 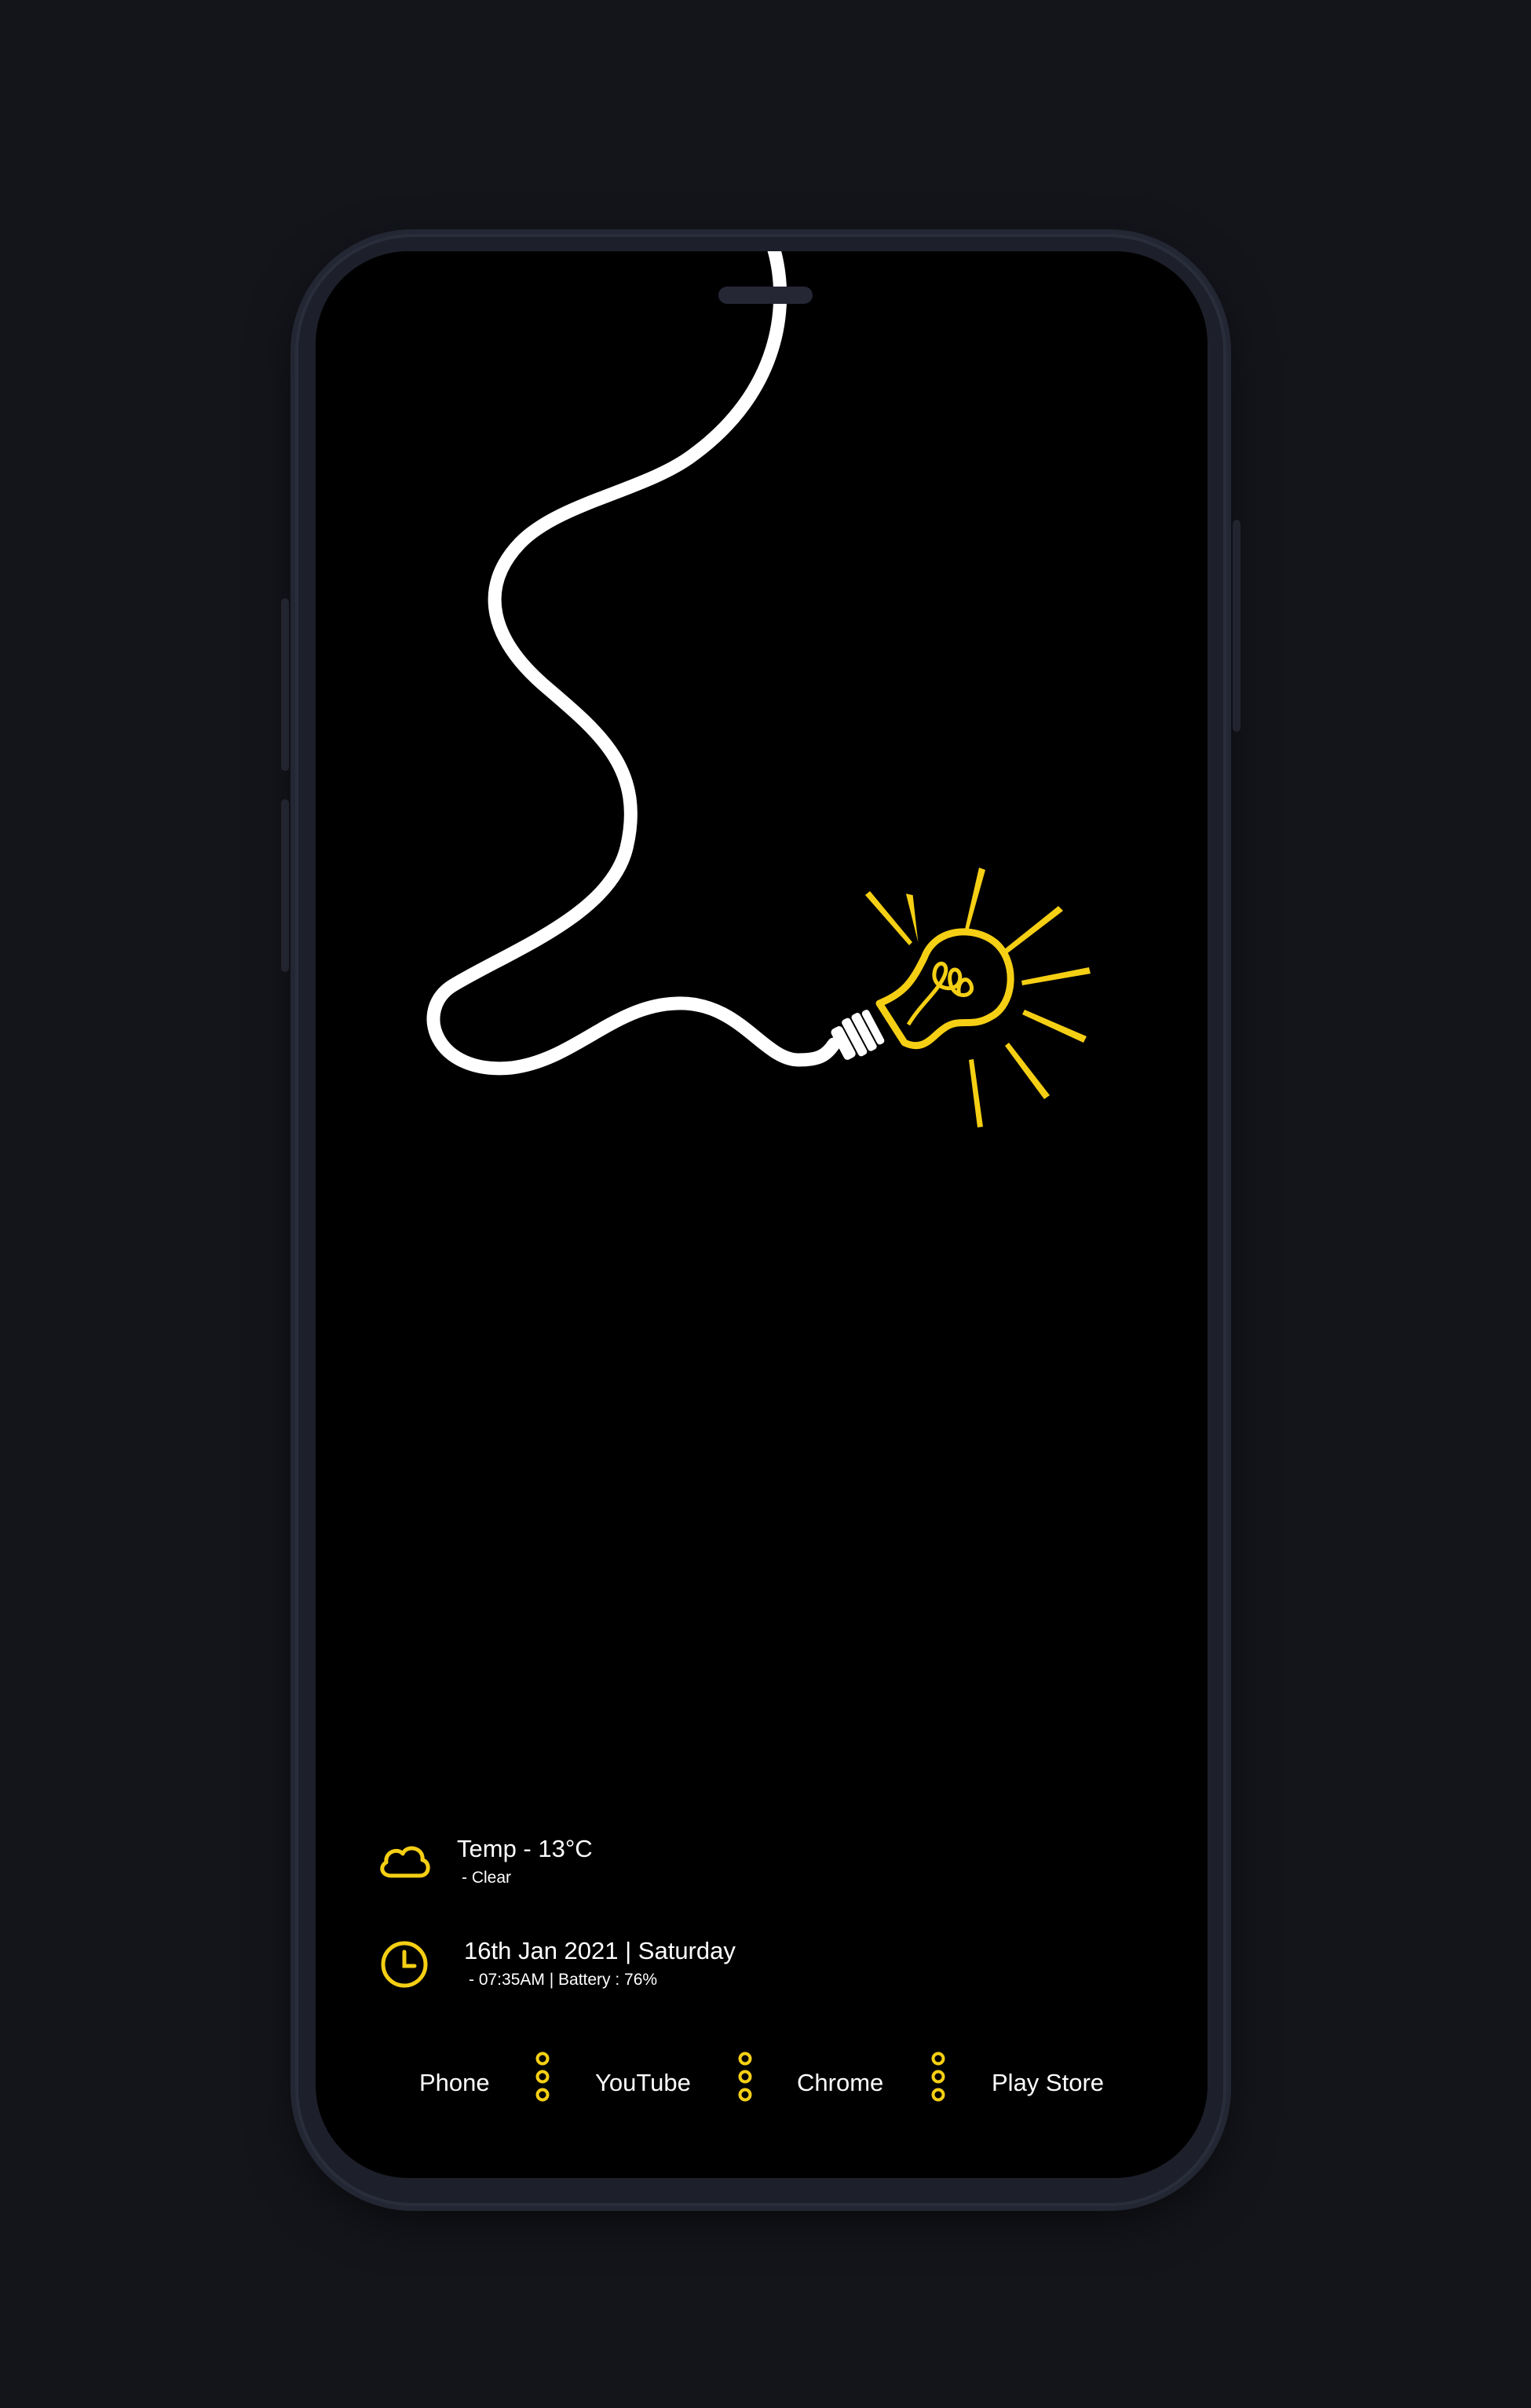 What do you see at coordinates (404, 1964) in the screenshot?
I see `clock-icon` at bounding box center [404, 1964].